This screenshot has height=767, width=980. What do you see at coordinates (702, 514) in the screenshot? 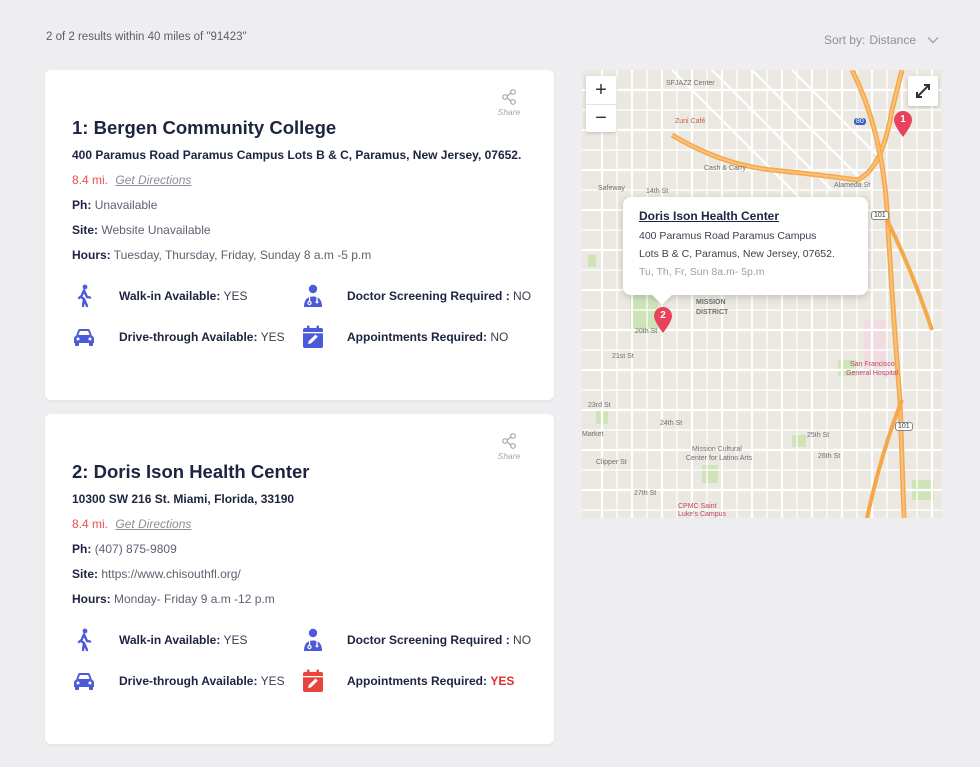
I see `map-label-cpmc-2: Luke's Campus` at bounding box center [702, 514].